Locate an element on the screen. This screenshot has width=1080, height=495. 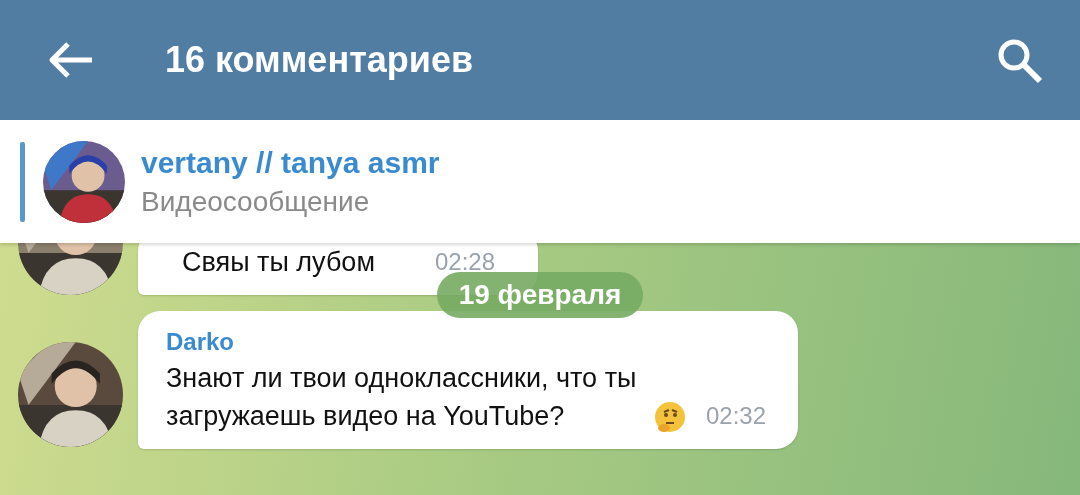
screen-title: 16 комментариев is located at coordinates (320, 60).